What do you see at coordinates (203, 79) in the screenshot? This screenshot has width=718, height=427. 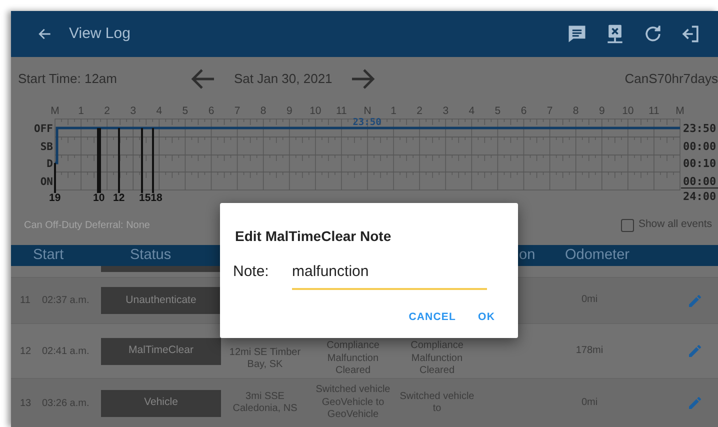 I see `previous-day-arrow-icon` at bounding box center [203, 79].